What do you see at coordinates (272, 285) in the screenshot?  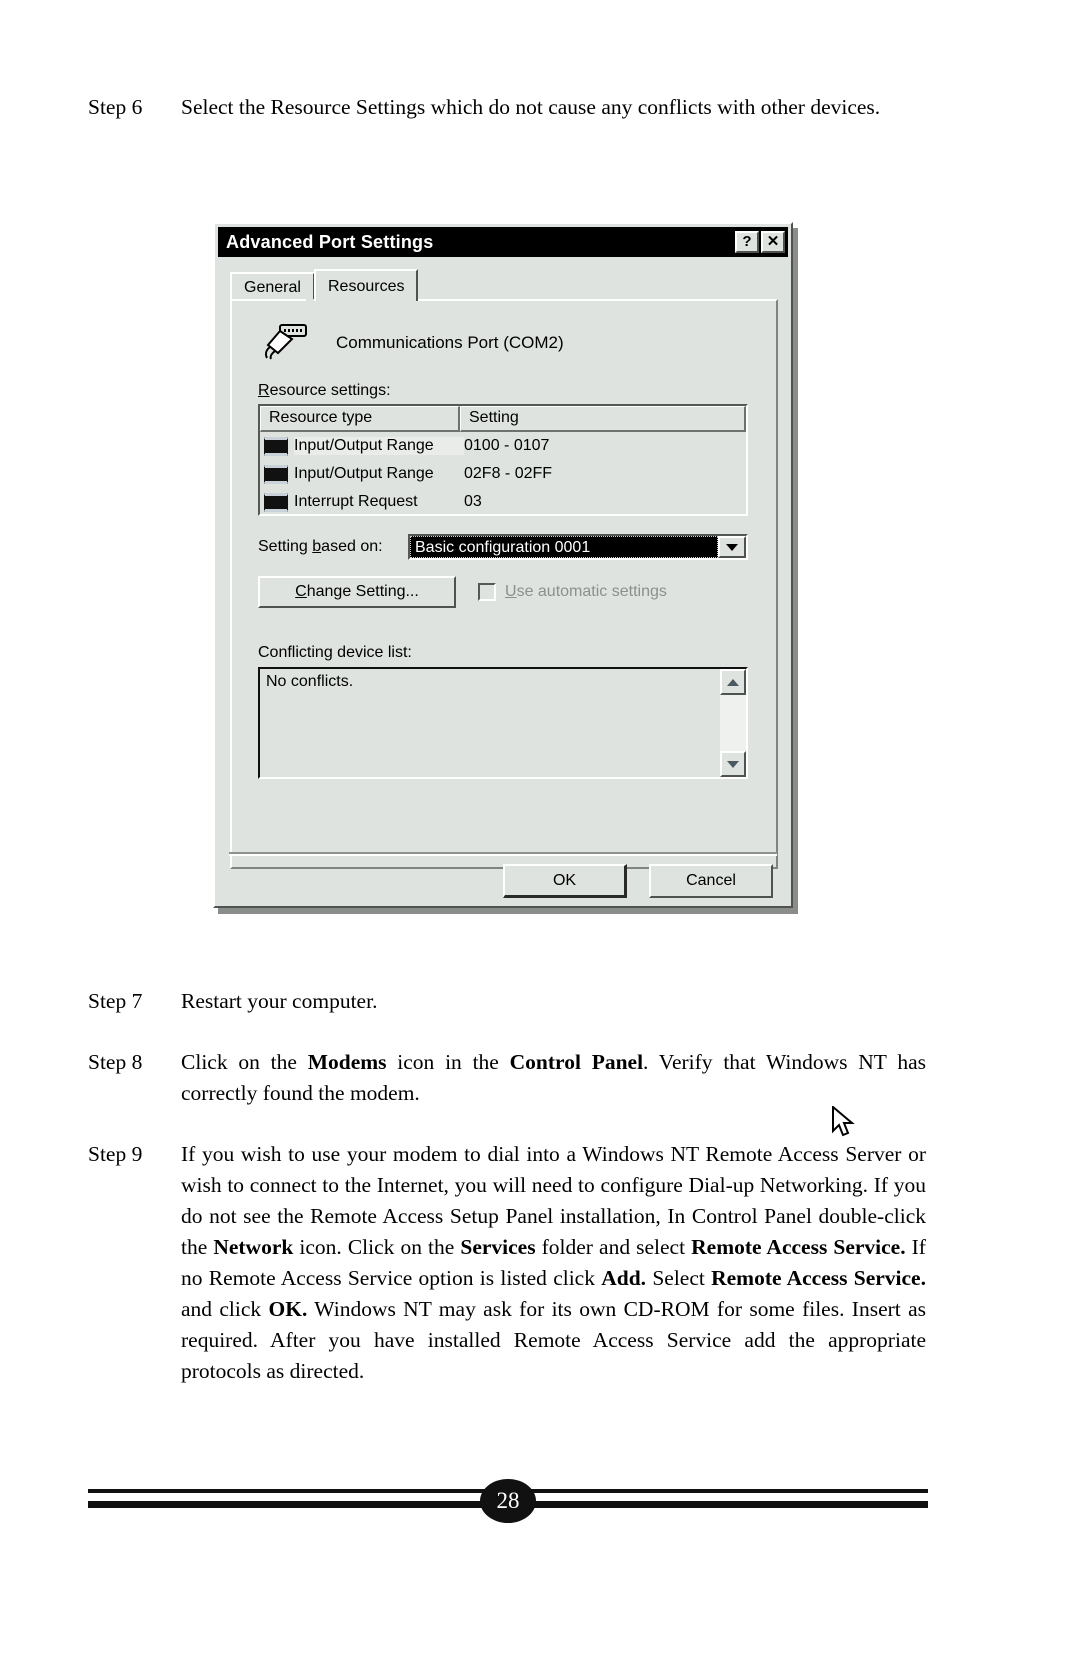 I see `tab-general: General` at bounding box center [272, 285].